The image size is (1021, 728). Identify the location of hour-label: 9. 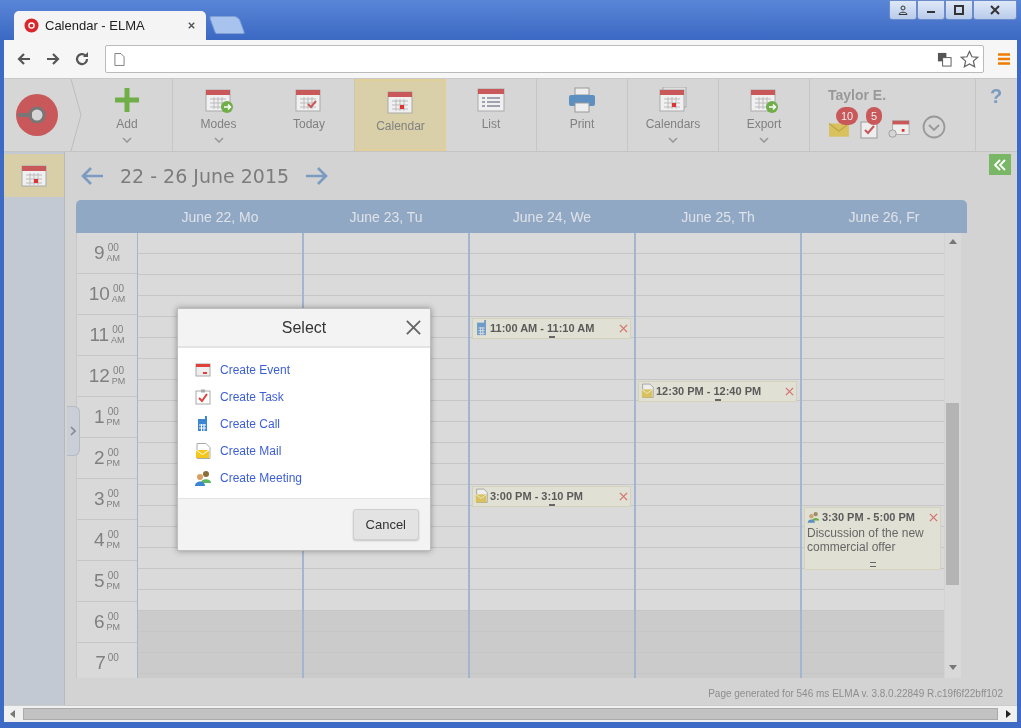
(99, 252).